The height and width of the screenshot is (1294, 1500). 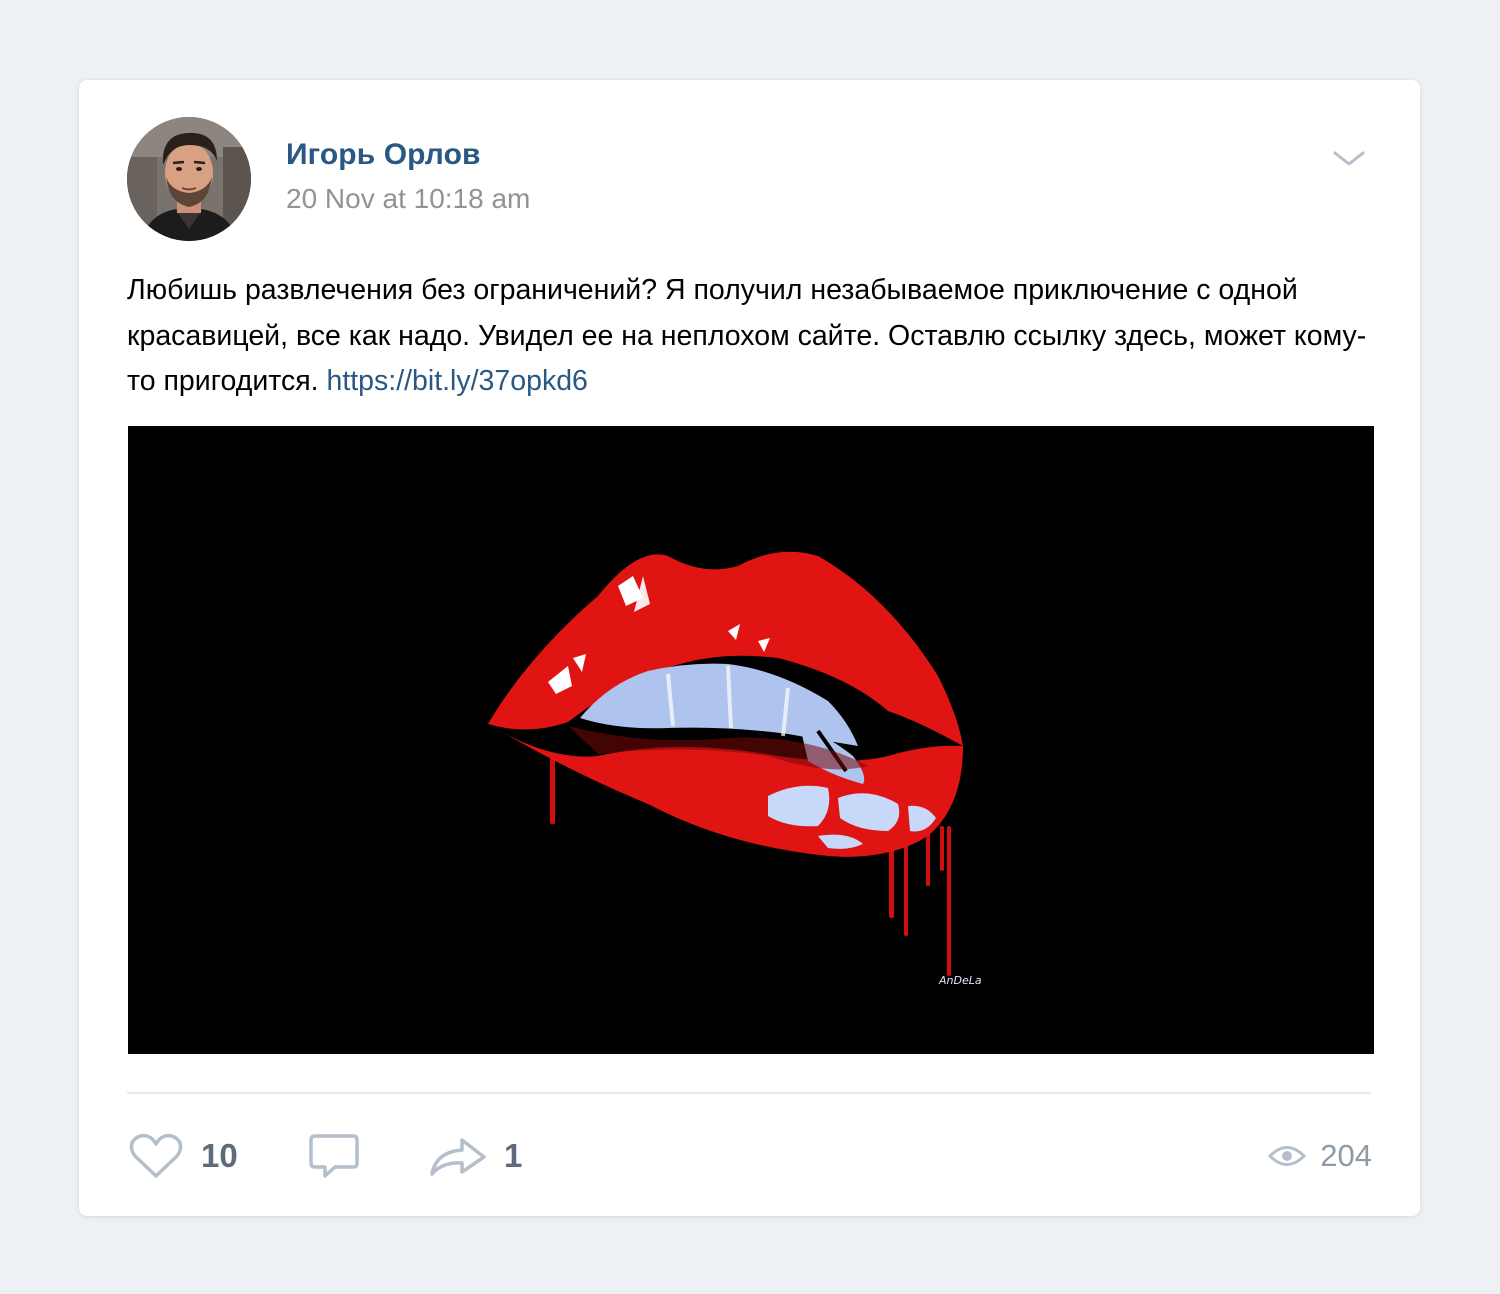 I want to click on heart-icon, so click(x=156, y=1155).